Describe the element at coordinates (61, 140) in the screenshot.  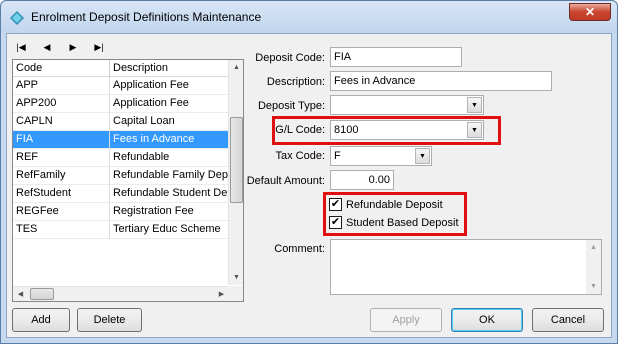
I see `cell-code: FIA` at that location.